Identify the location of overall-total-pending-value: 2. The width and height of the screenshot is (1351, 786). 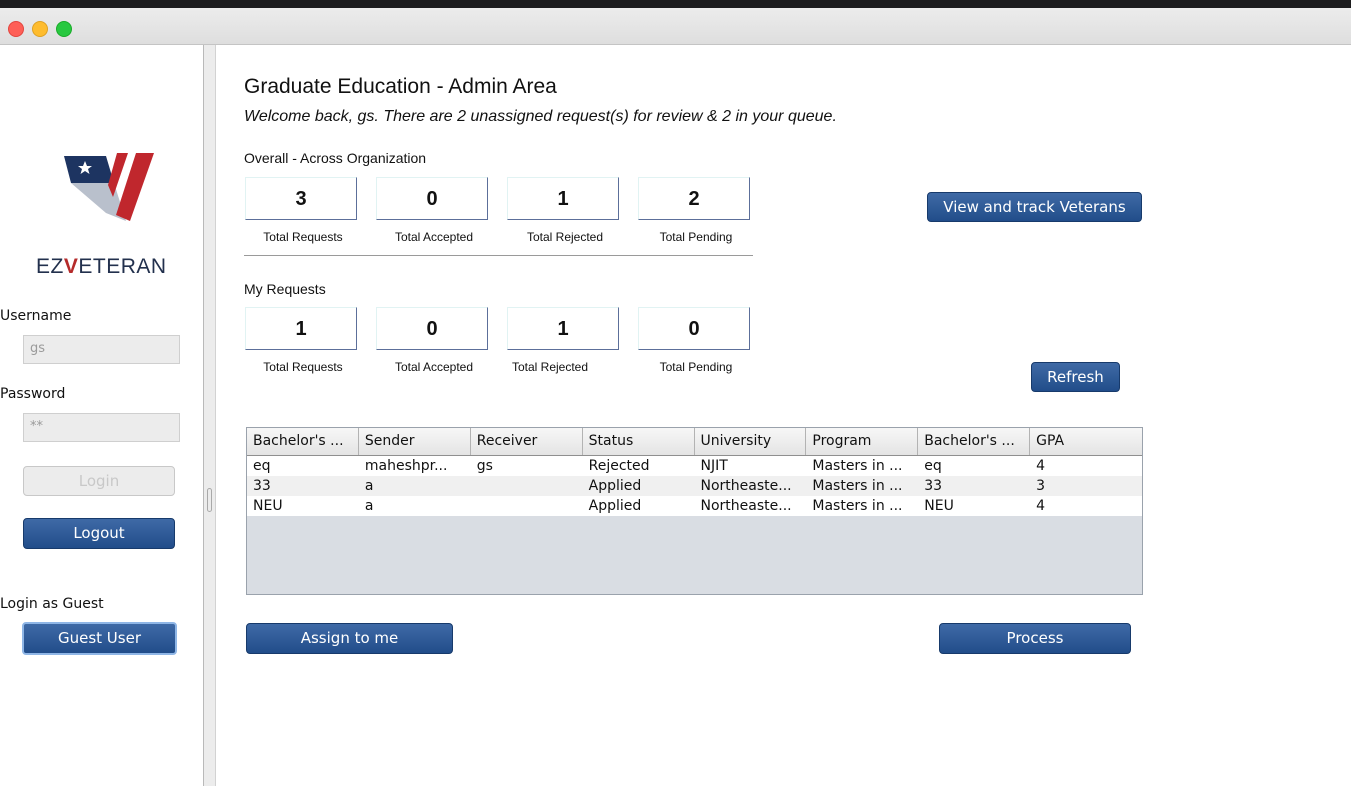
(694, 198).